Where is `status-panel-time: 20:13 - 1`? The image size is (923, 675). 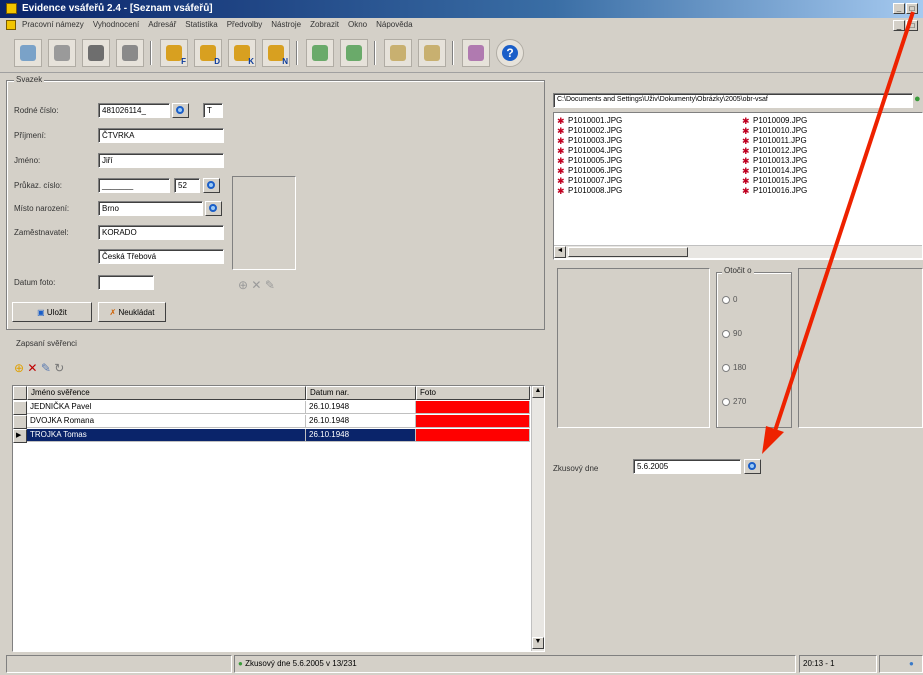 status-panel-time: 20:13 - 1 is located at coordinates (838, 664).